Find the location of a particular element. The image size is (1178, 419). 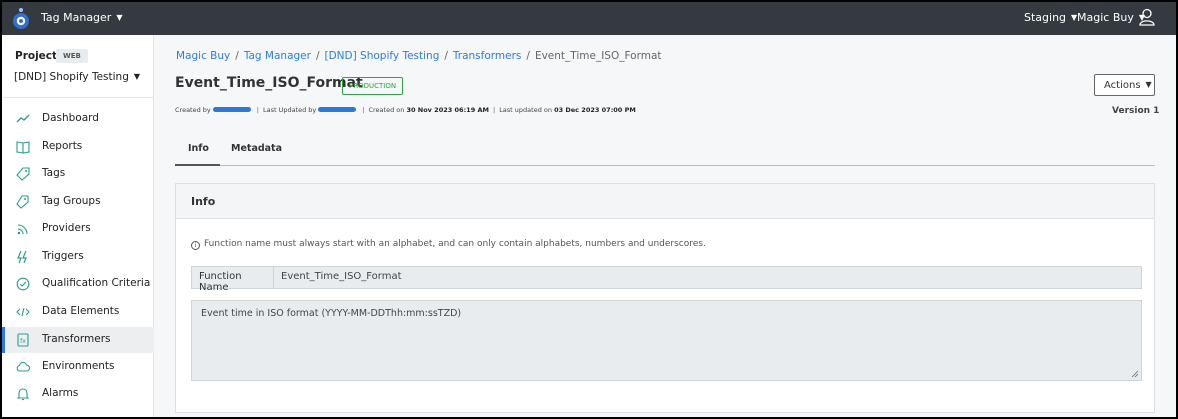

sidebar-item-triggers: Triggers is located at coordinates (78, 257).